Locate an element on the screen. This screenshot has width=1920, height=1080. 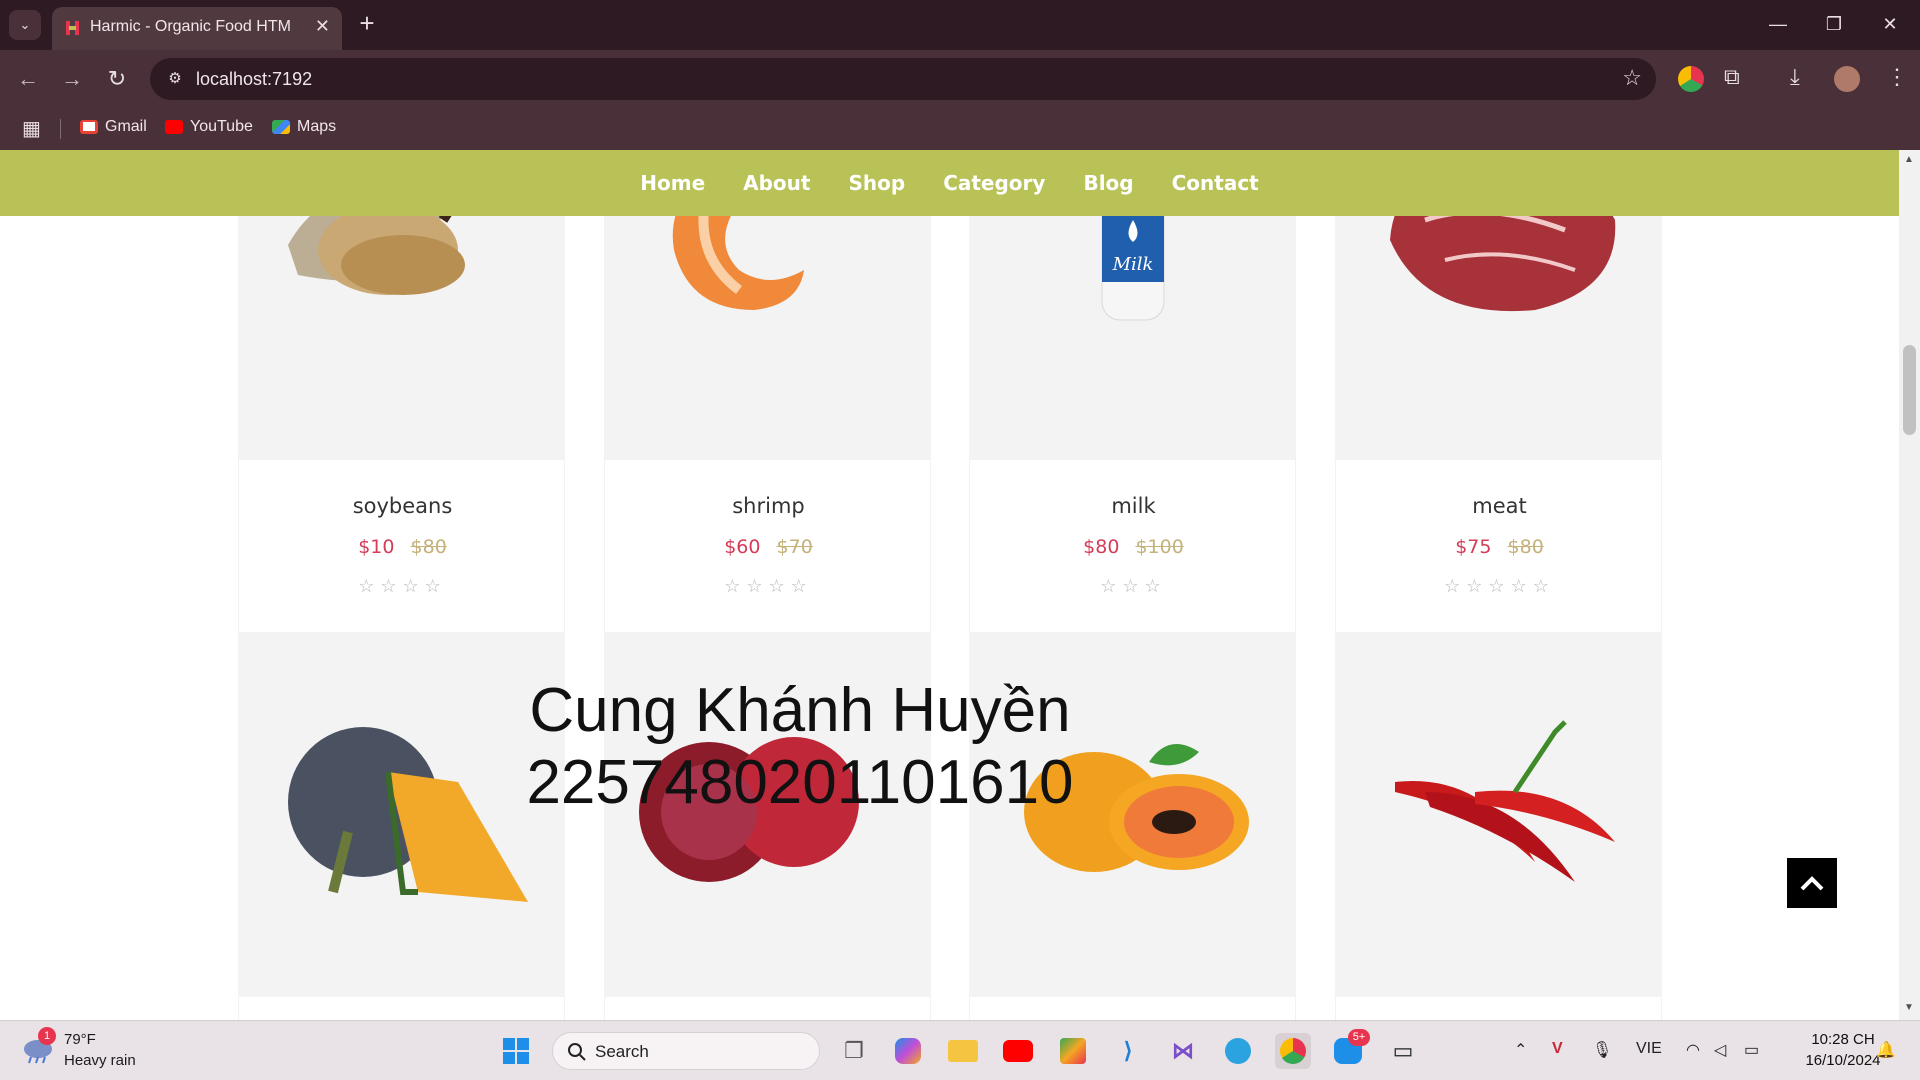
battery-icon: ▭ is located at coordinates (1751, 1050).